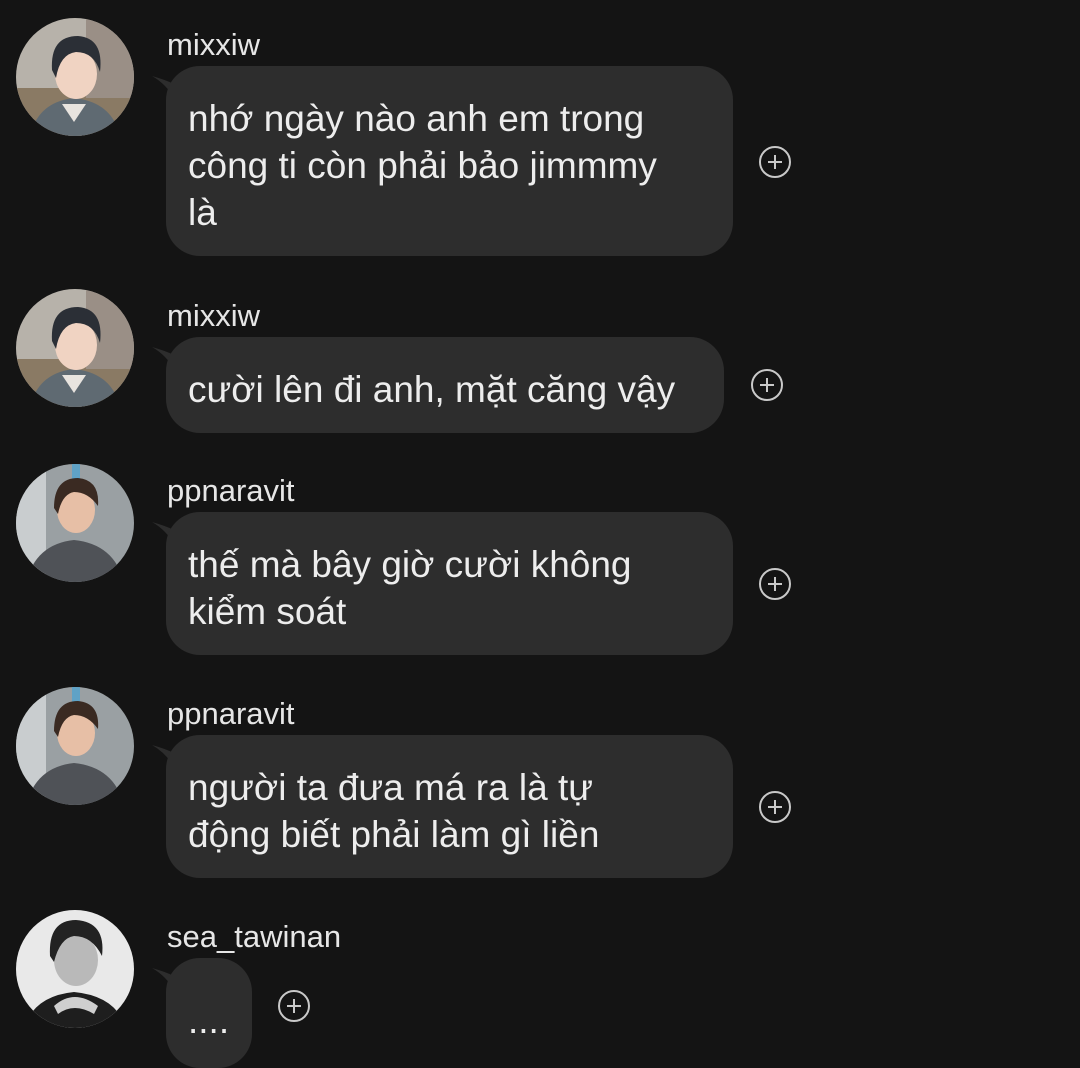 This screenshot has width=1080, height=1068. Describe the element at coordinates (202, 212) in the screenshot. I see `message-text: là` at that location.